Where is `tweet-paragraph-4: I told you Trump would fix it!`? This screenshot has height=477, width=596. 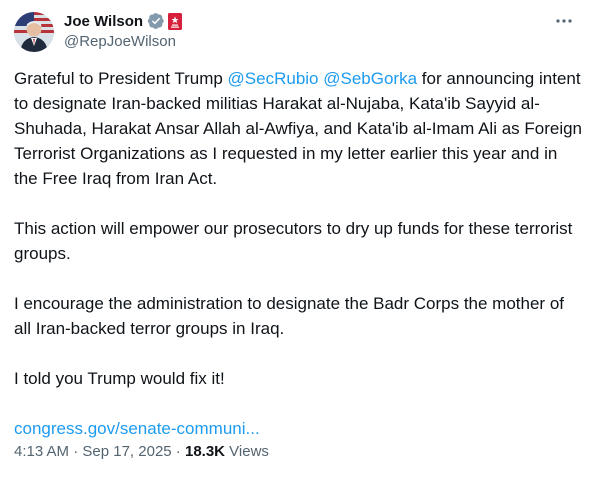 tweet-paragraph-4: I told you Trump would fix it! is located at coordinates (119, 378).